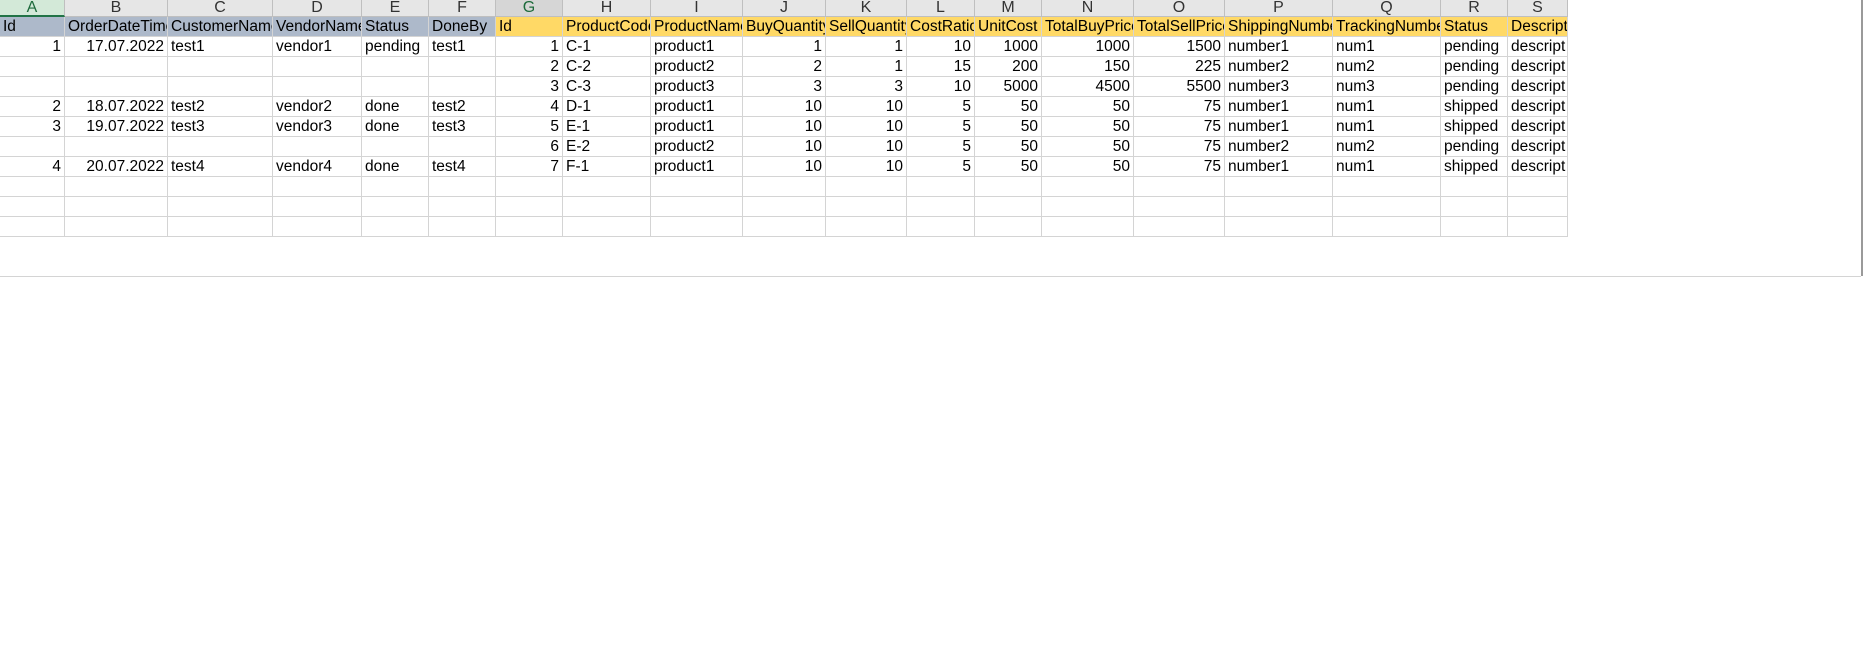 The height and width of the screenshot is (648, 1868). What do you see at coordinates (1538, 207) in the screenshot?
I see `cell-s` at bounding box center [1538, 207].